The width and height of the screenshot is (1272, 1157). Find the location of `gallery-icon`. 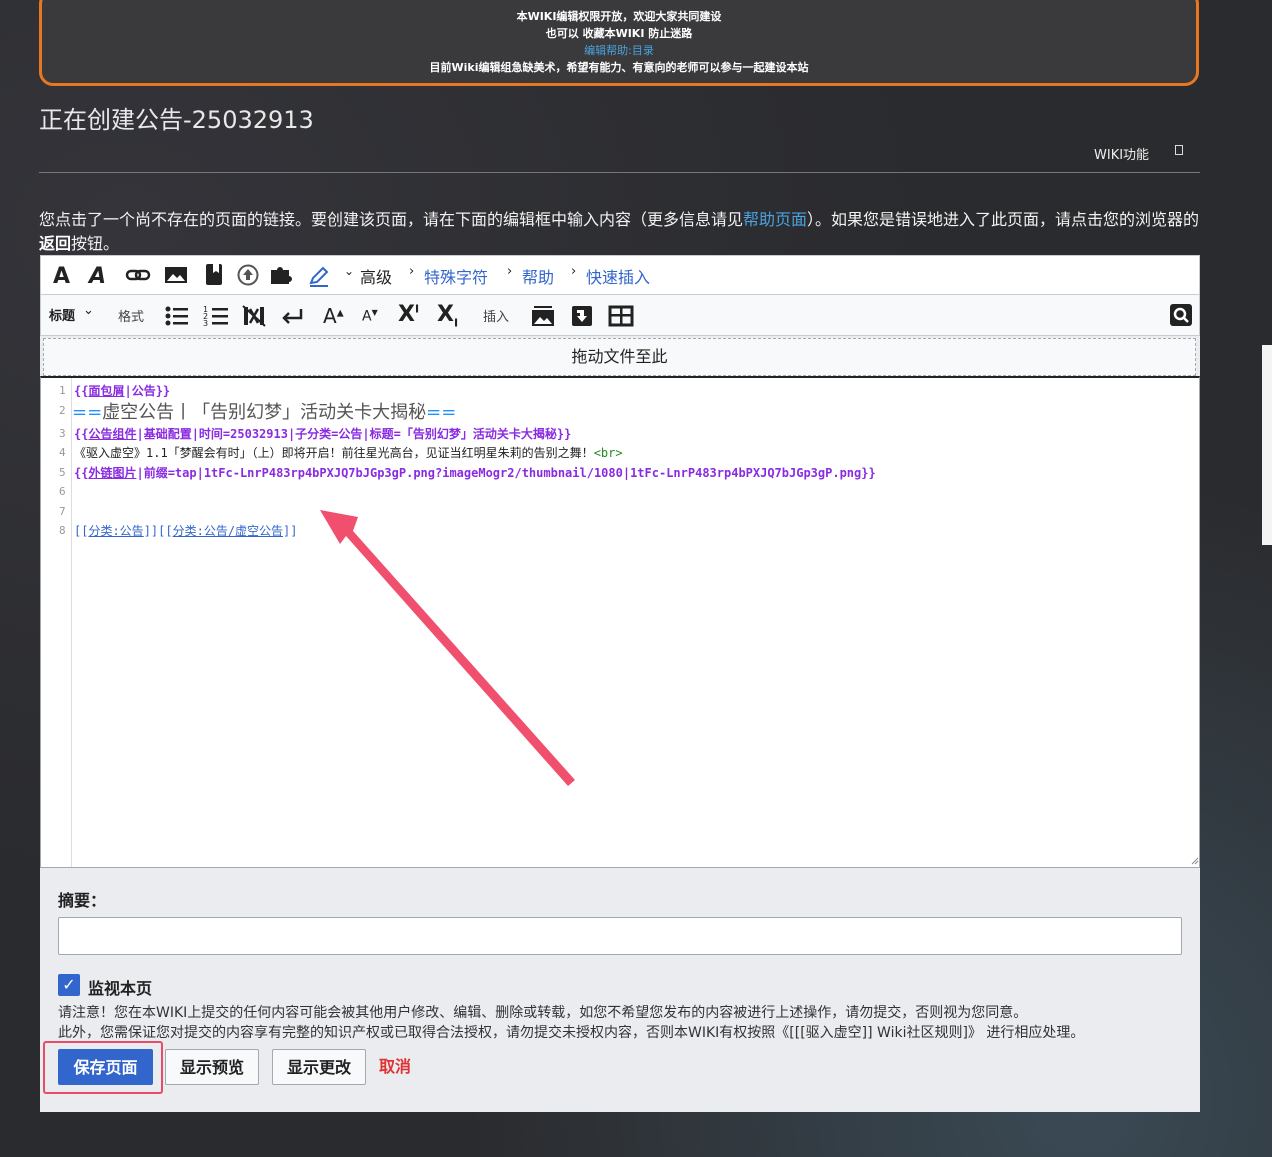

gallery-icon is located at coordinates (543, 316).